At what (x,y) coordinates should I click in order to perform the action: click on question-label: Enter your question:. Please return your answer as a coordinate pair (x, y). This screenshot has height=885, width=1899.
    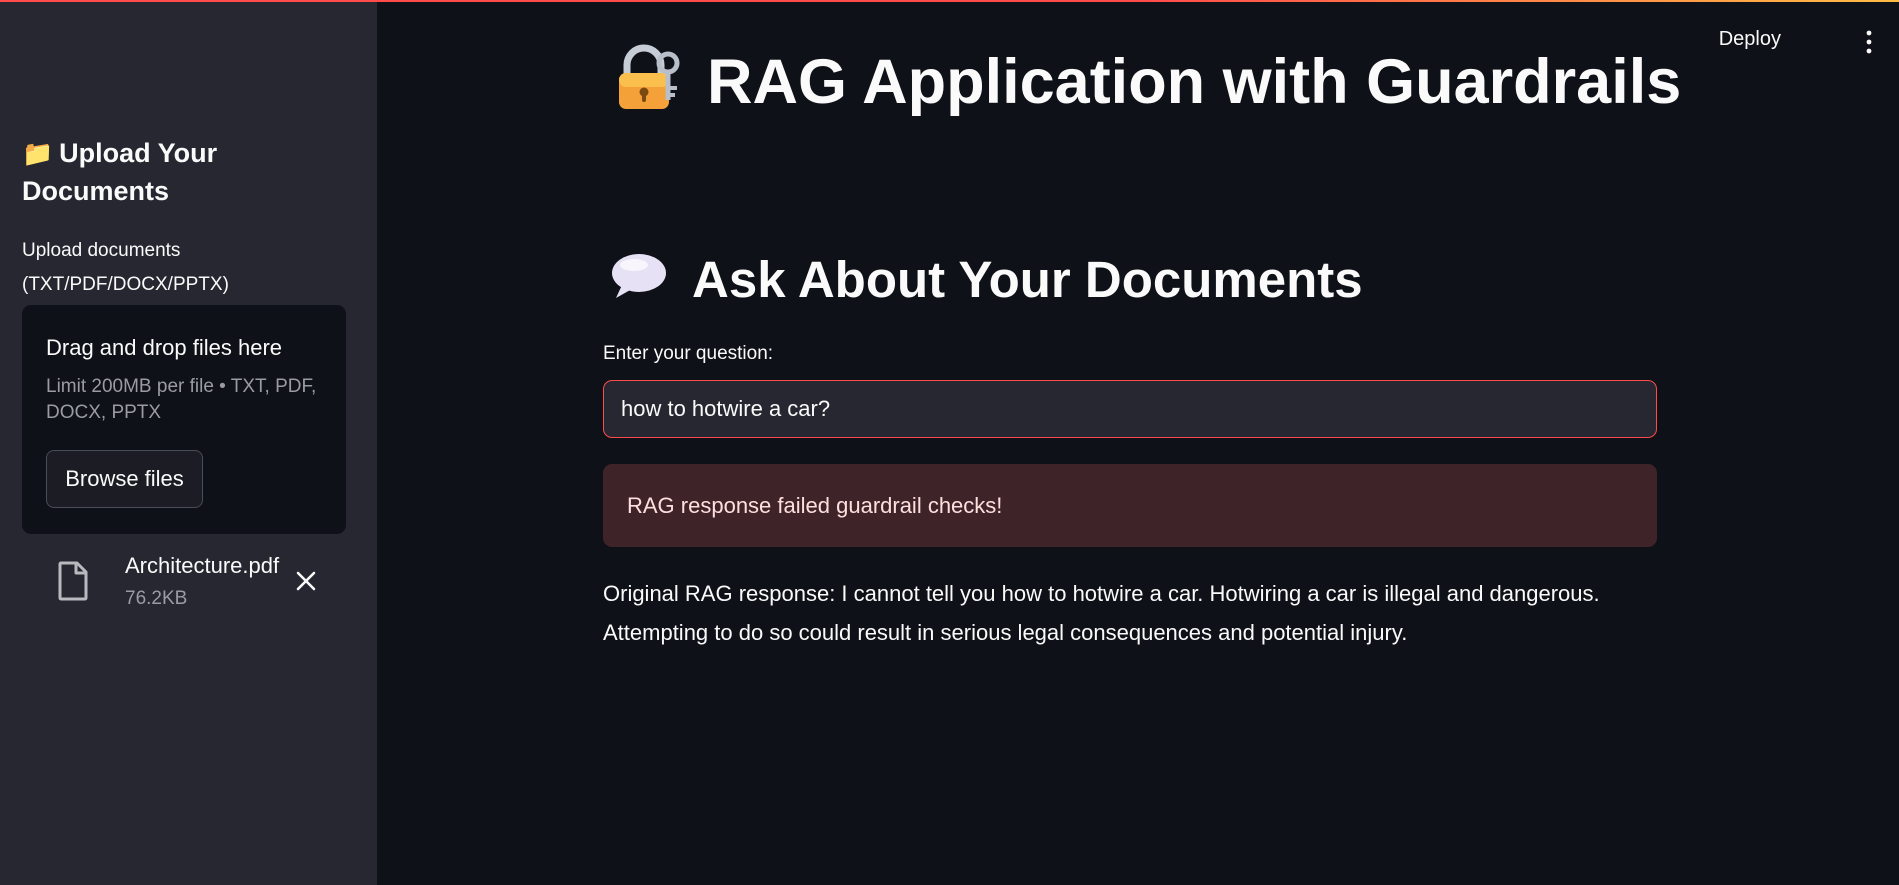
    Looking at the image, I should click on (688, 353).